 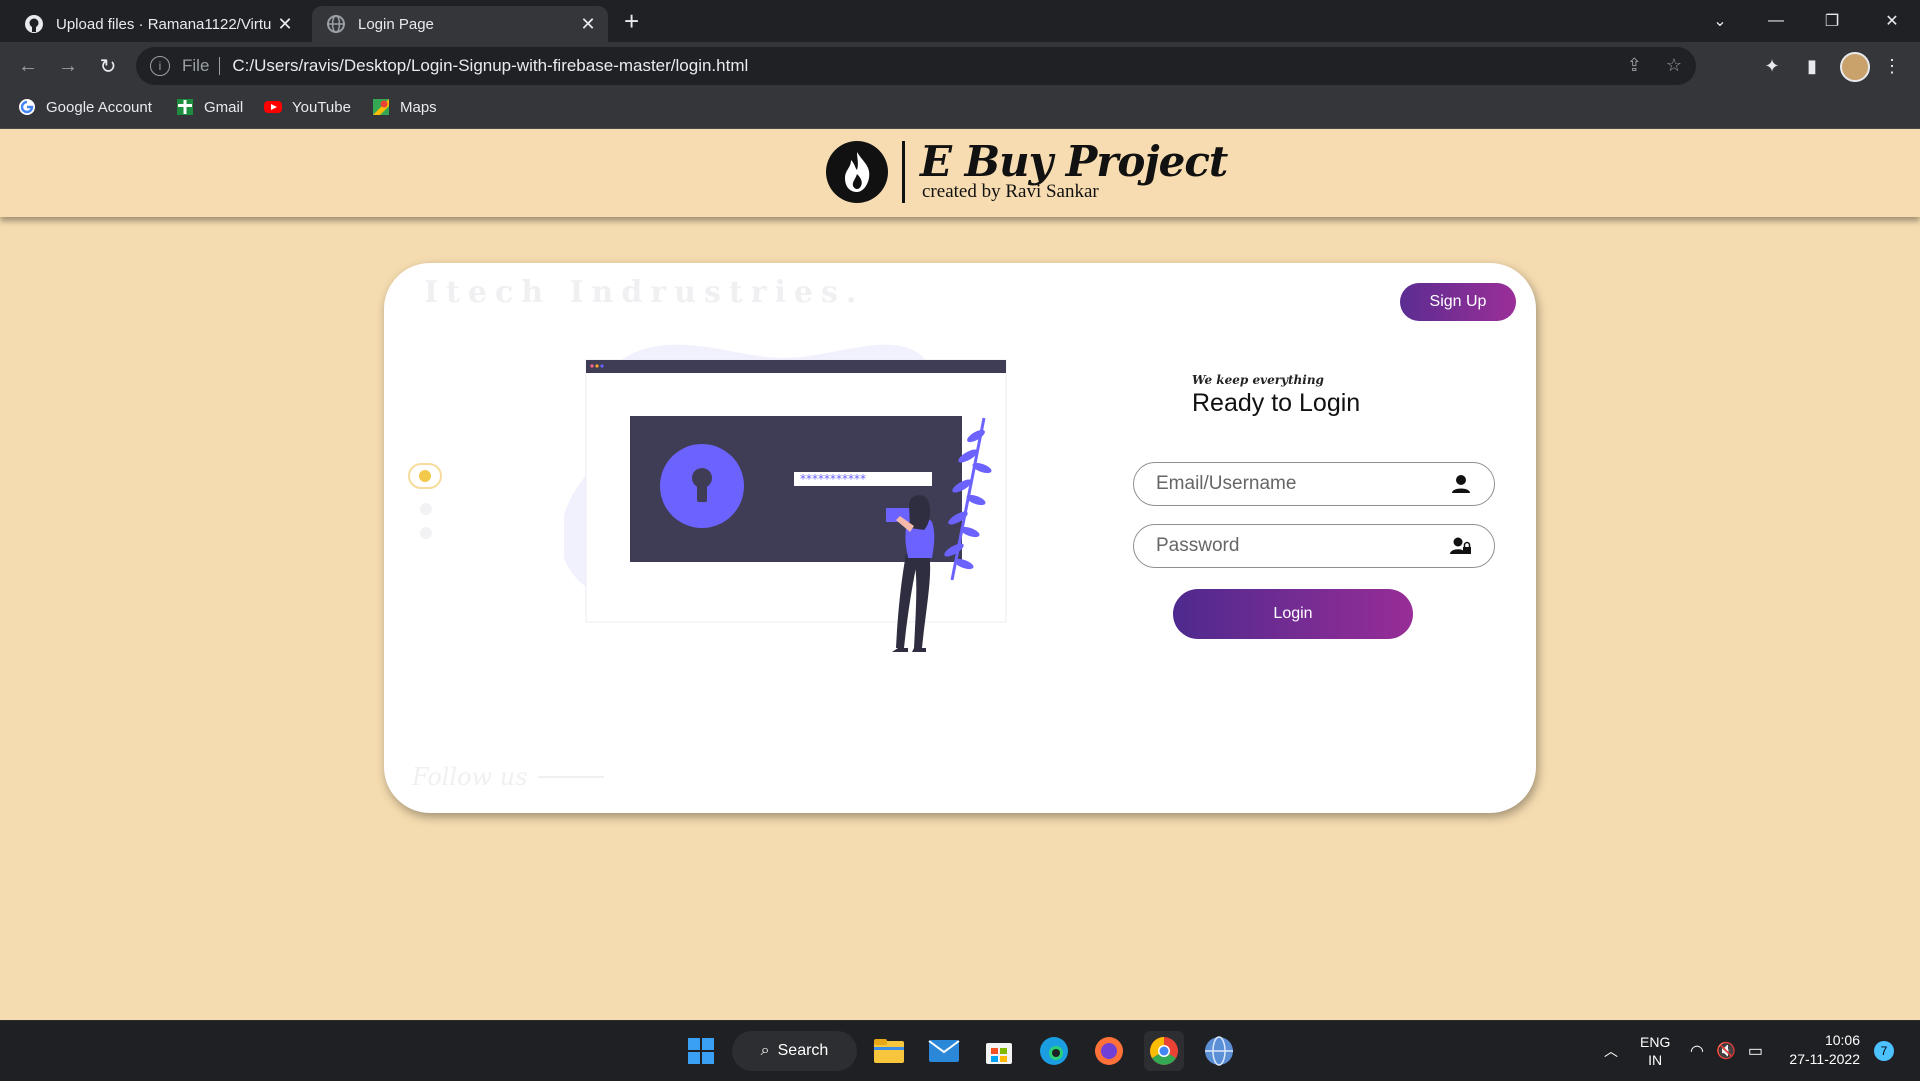 What do you see at coordinates (1812, 66) in the screenshot?
I see `side-panel-icon: ▮` at bounding box center [1812, 66].